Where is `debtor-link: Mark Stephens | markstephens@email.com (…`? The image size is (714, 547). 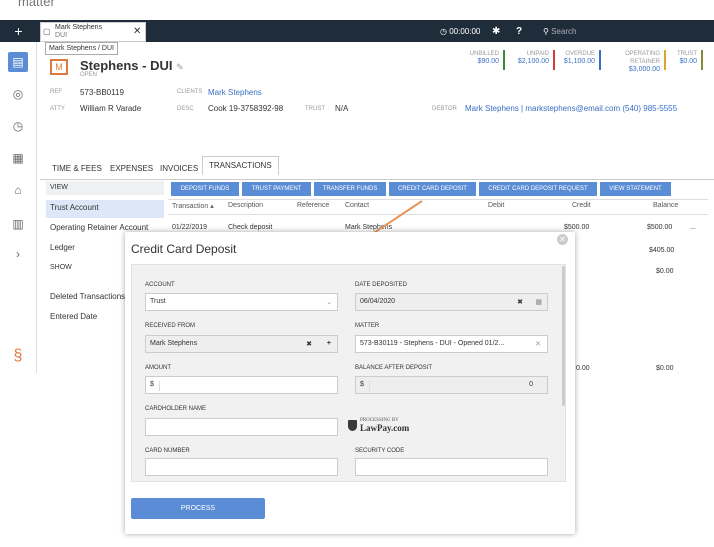
debtor-link: Mark Stephens | markstephens@email.com (… is located at coordinates (571, 108).